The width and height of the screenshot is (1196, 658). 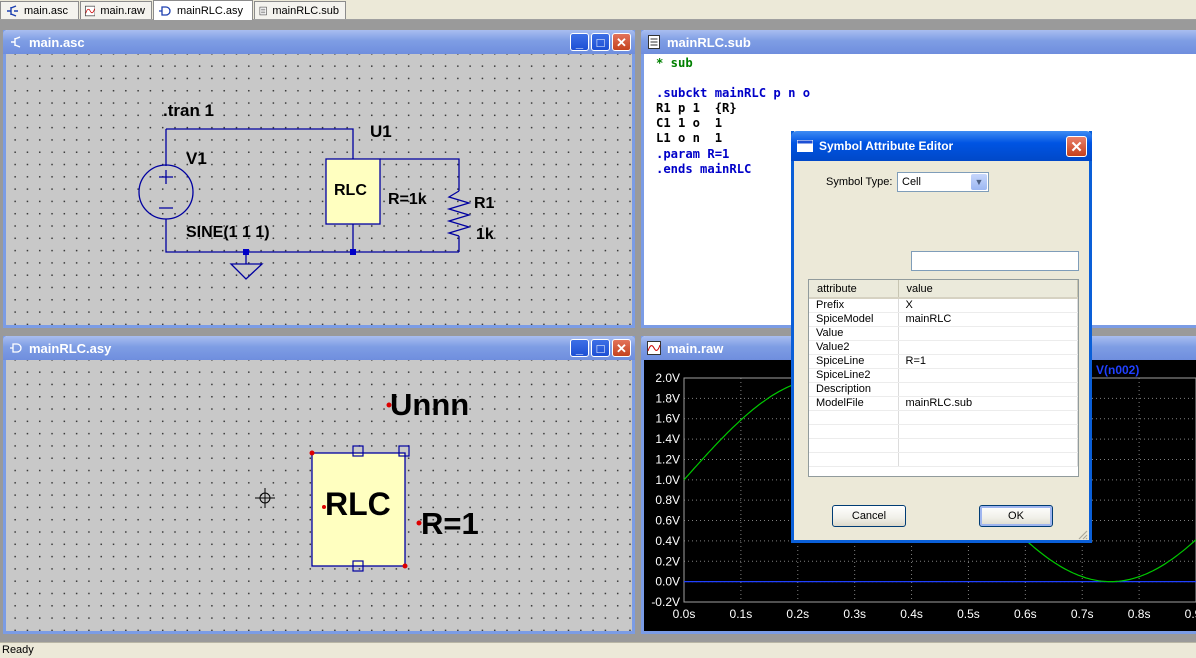 What do you see at coordinates (733, 93) in the screenshot?
I see `netlist-line: .subckt mainRLC p n o` at bounding box center [733, 93].